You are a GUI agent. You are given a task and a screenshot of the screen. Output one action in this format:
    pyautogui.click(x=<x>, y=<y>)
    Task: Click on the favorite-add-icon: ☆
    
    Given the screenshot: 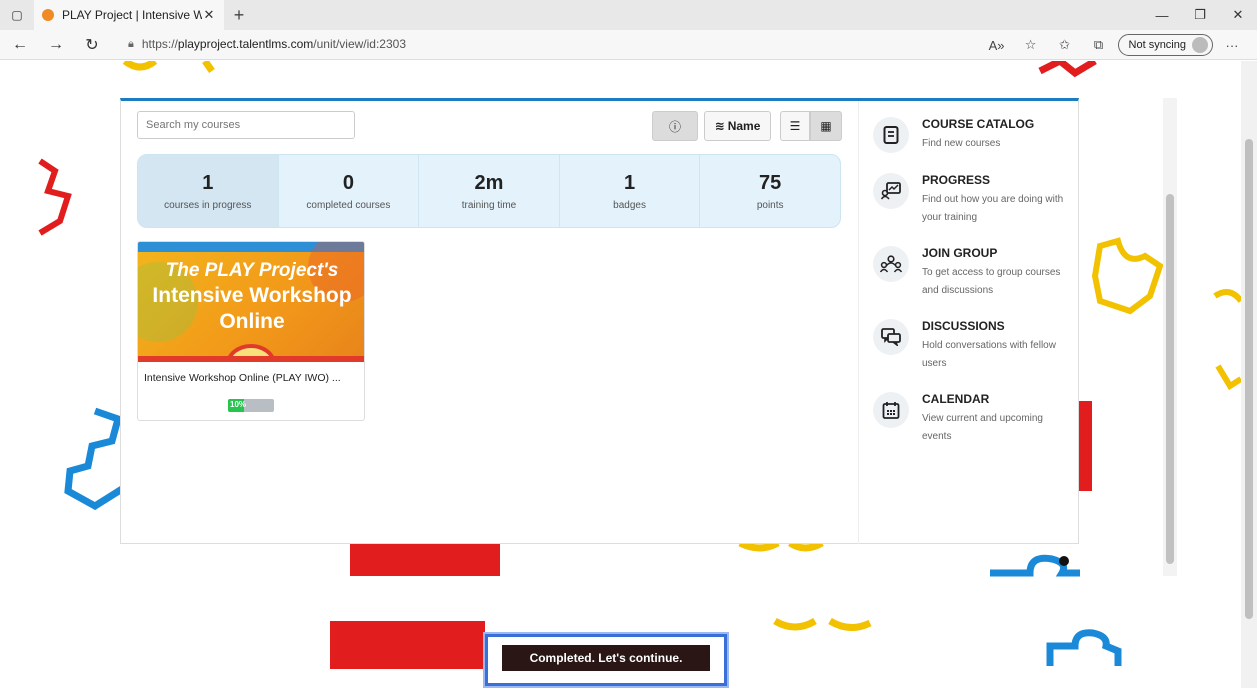 What is the action you would take?
    pyautogui.click(x=1031, y=45)
    